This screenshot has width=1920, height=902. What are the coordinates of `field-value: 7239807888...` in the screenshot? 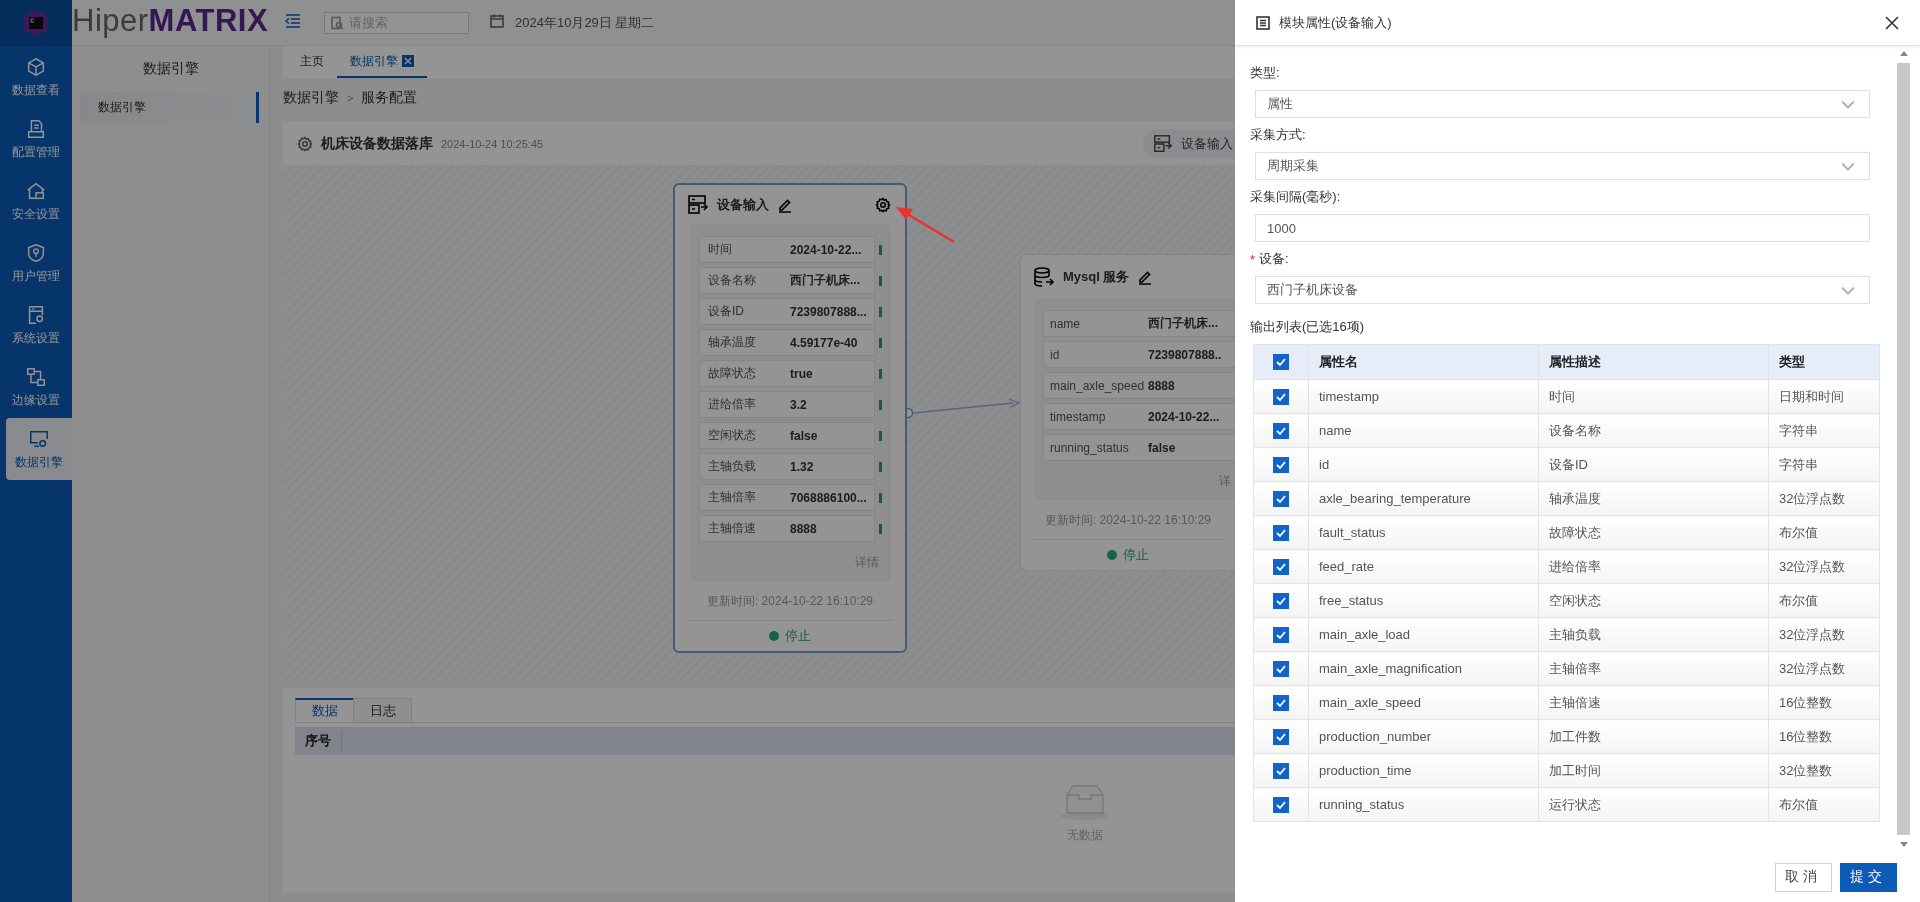 It's located at (828, 311).